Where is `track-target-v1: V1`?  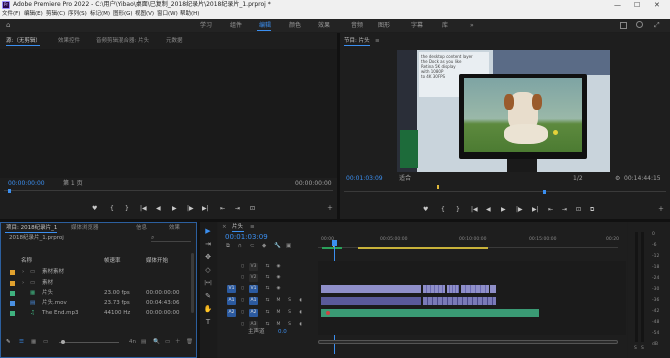 track-target-v1: V1 is located at coordinates (253, 289).